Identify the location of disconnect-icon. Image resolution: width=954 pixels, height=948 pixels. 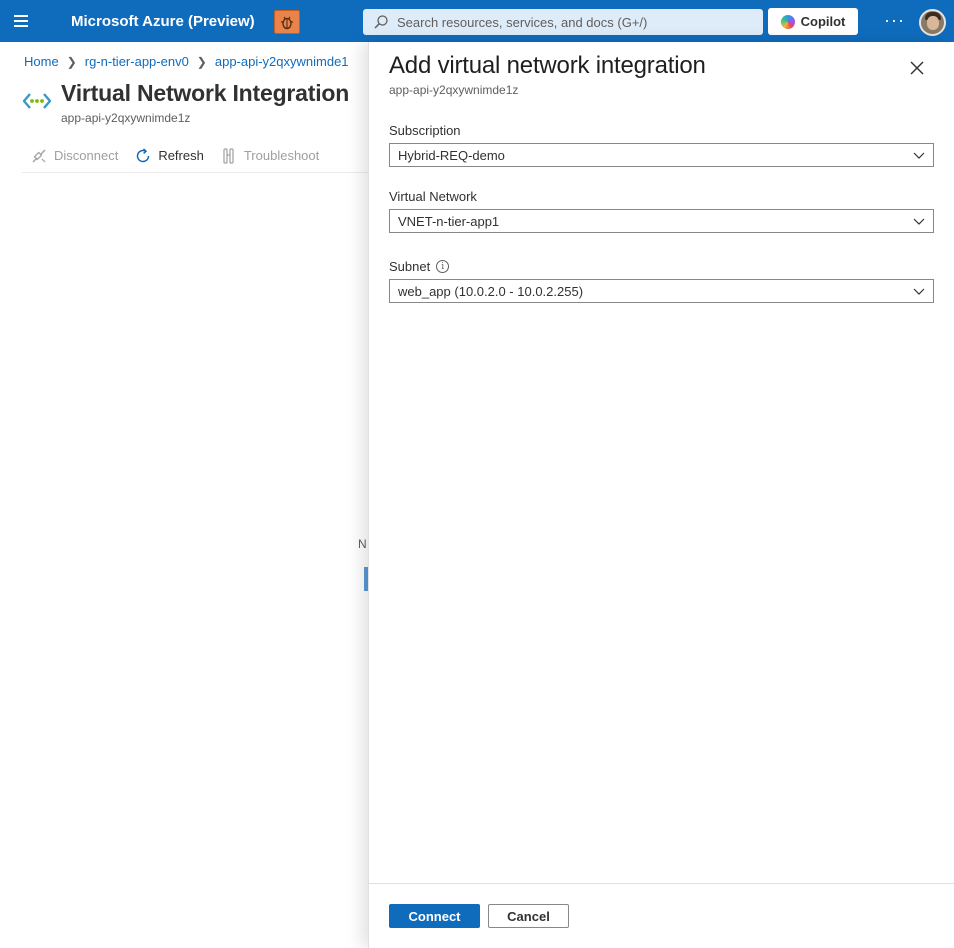
(39, 155).